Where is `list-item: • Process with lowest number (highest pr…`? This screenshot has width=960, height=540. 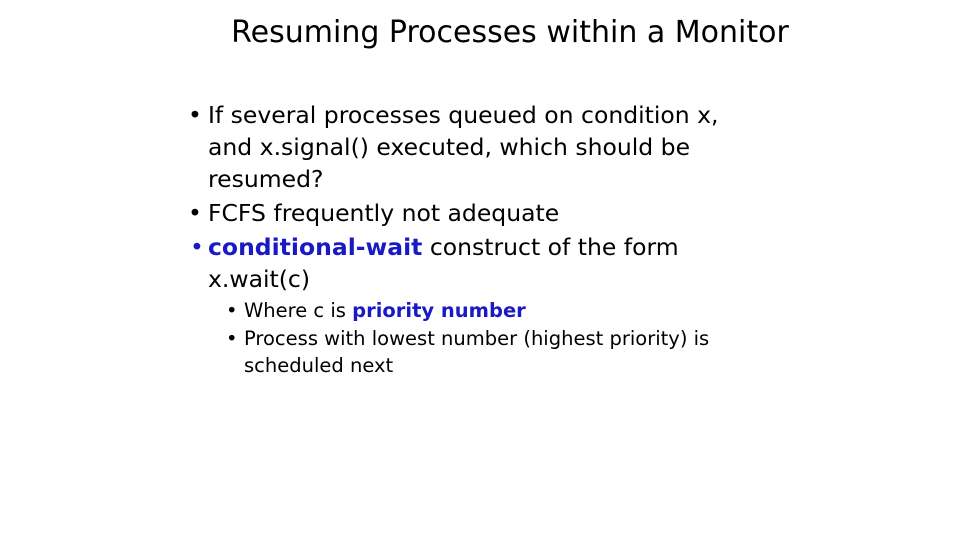
list-item: • Process with lowest number (highest pr… is located at coordinates (476, 352).